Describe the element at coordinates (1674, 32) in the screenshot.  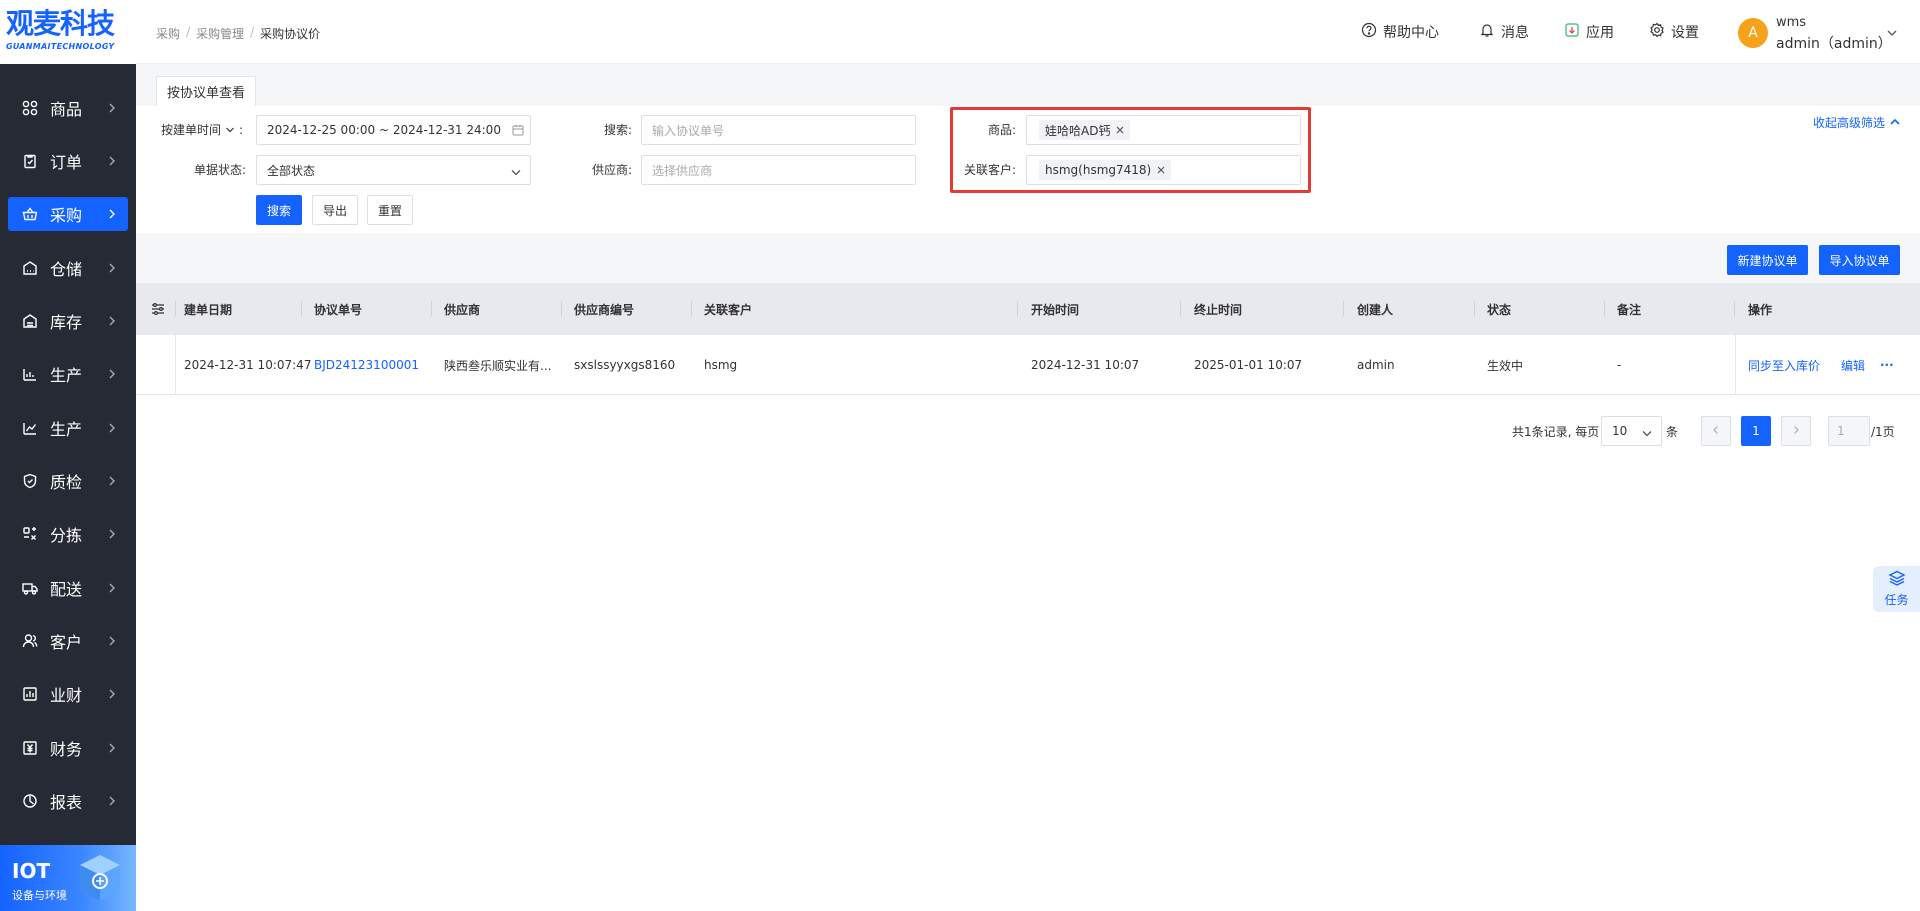
I see `settings-button: 设置` at that location.